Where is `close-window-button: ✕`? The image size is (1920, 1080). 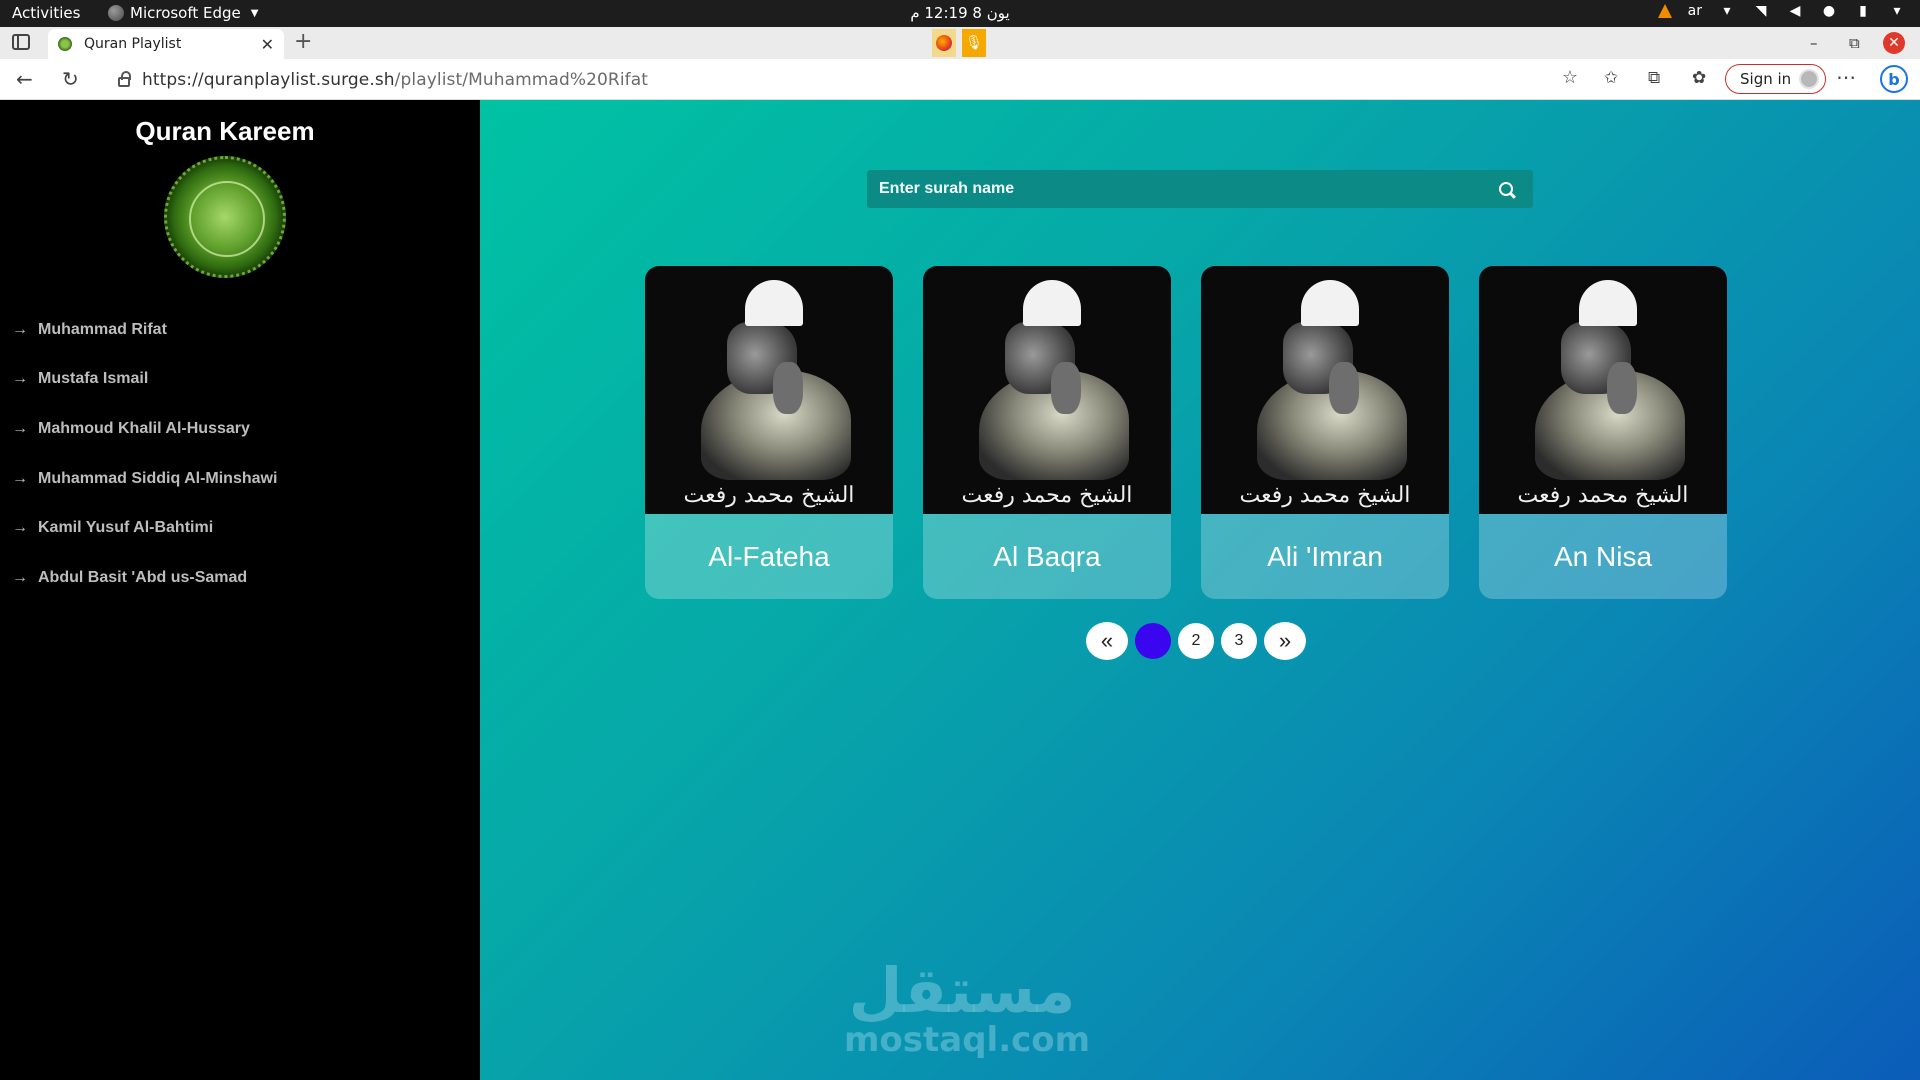
close-window-button: ✕ is located at coordinates (1894, 43).